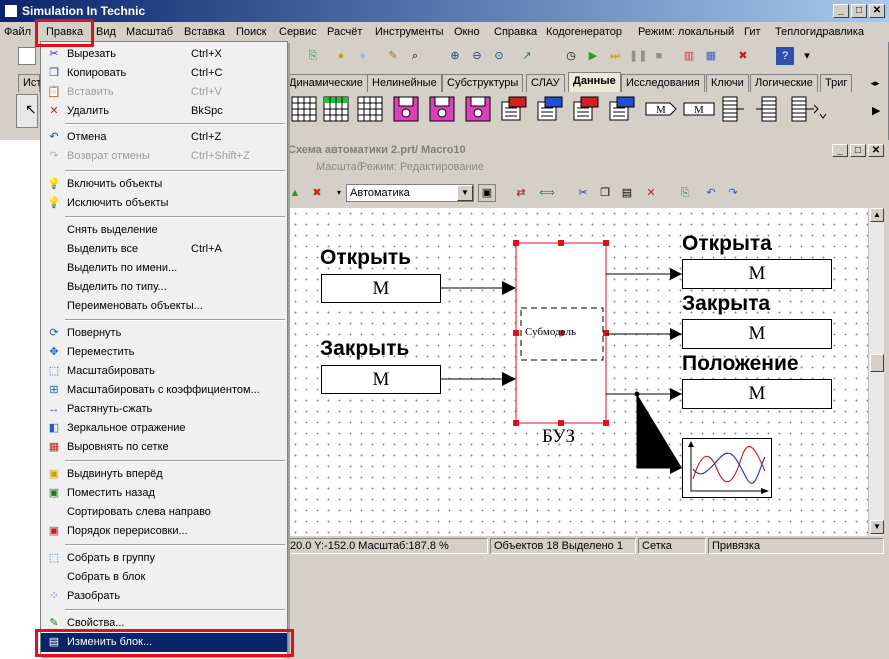  I want to click on menu-item-15: ⬚ Масштабировать, so click(164, 371).